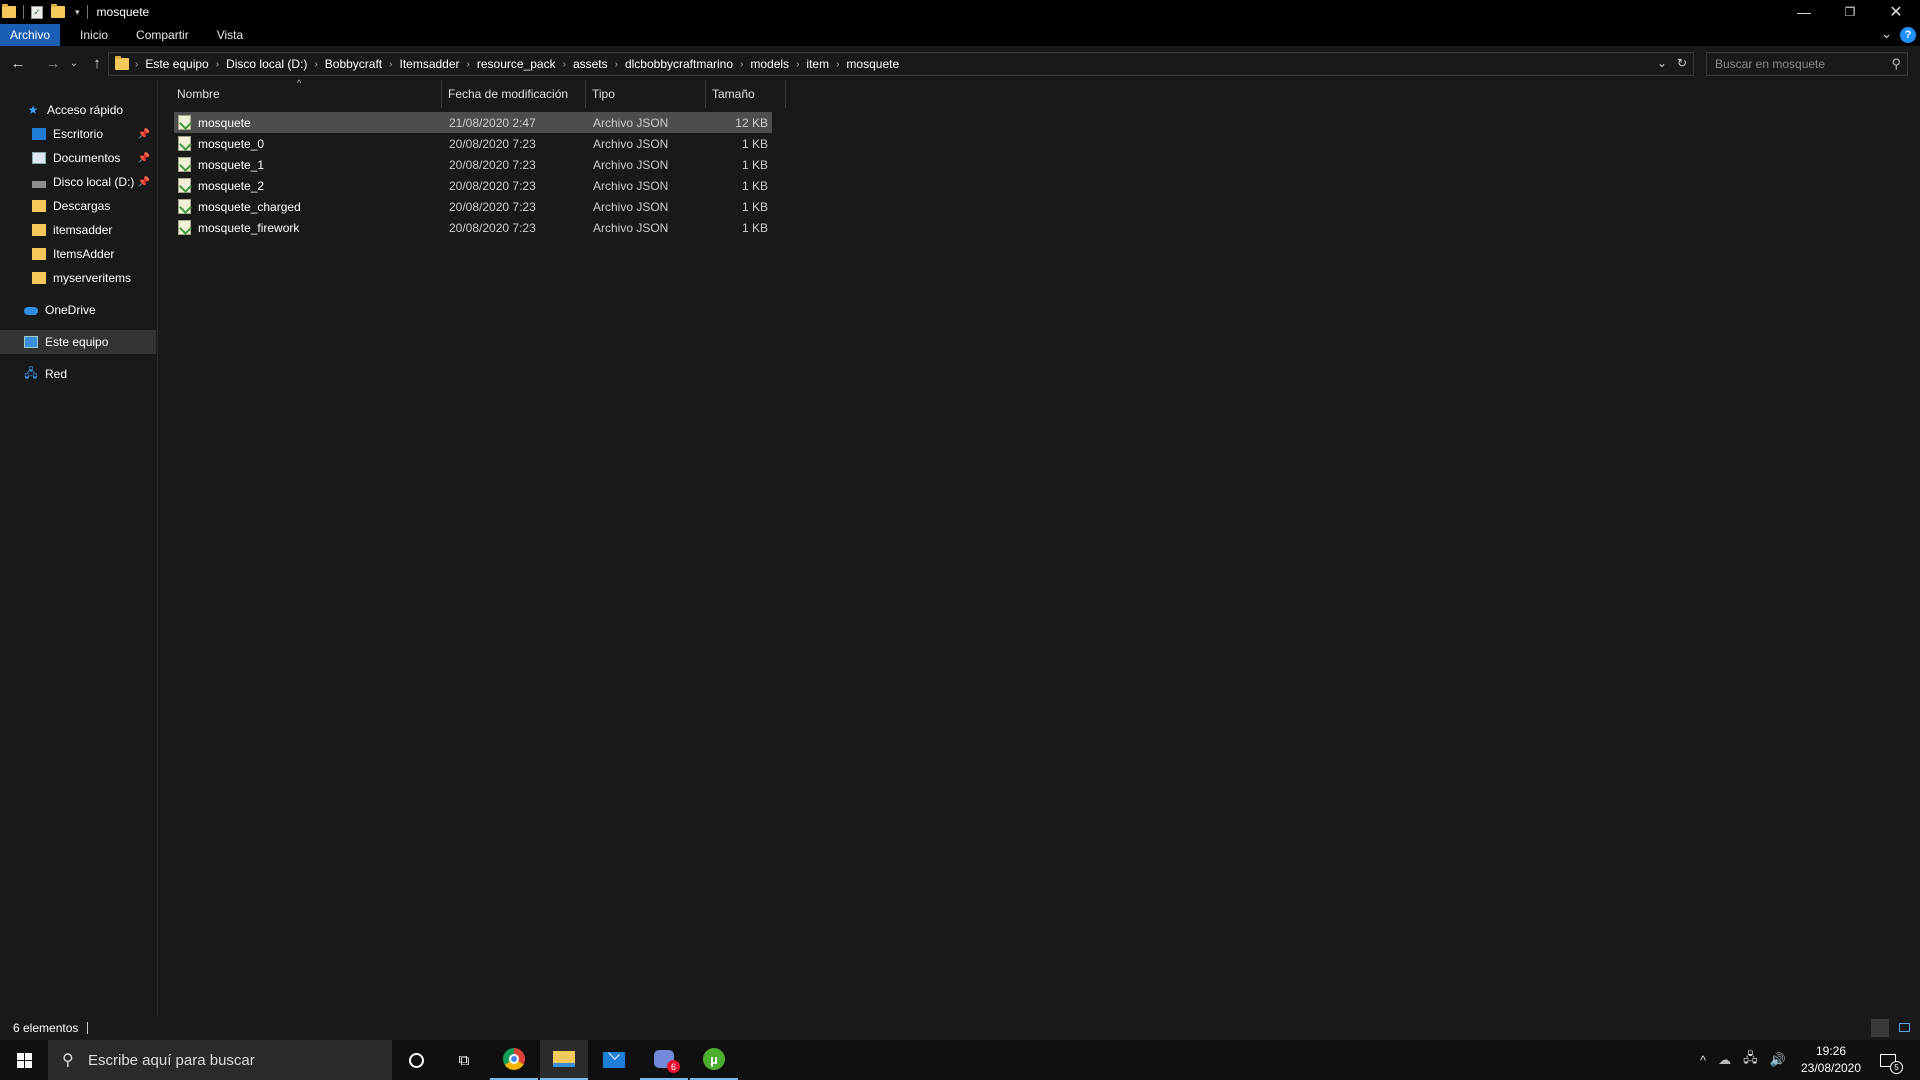  Describe the element at coordinates (1908, 35) in the screenshot. I see `help-icon: ?` at that location.